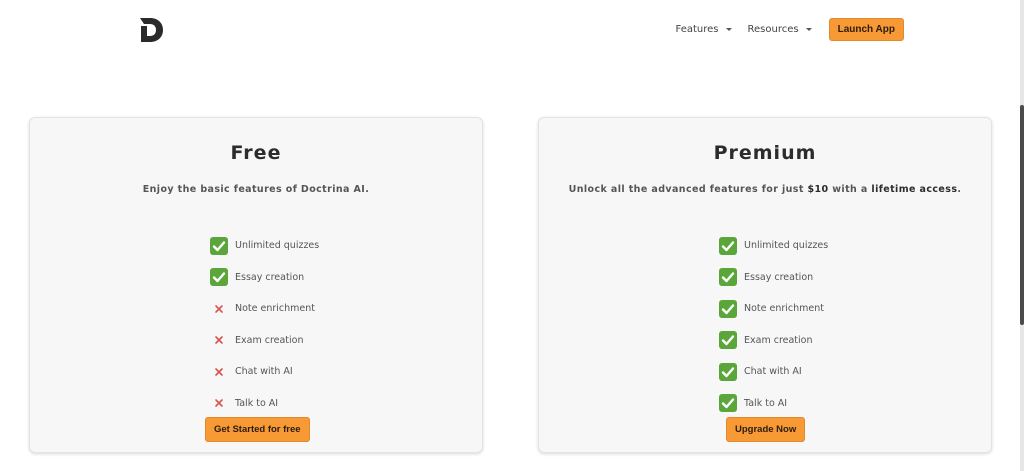  I want to click on subtitle-text: with a, so click(850, 189).